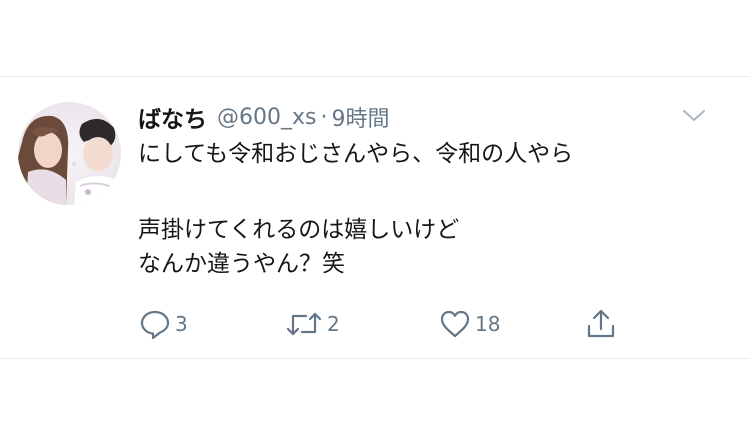 The width and height of the screenshot is (750, 422). Describe the element at coordinates (304, 324) in the screenshot. I see `retweet-icon` at that location.